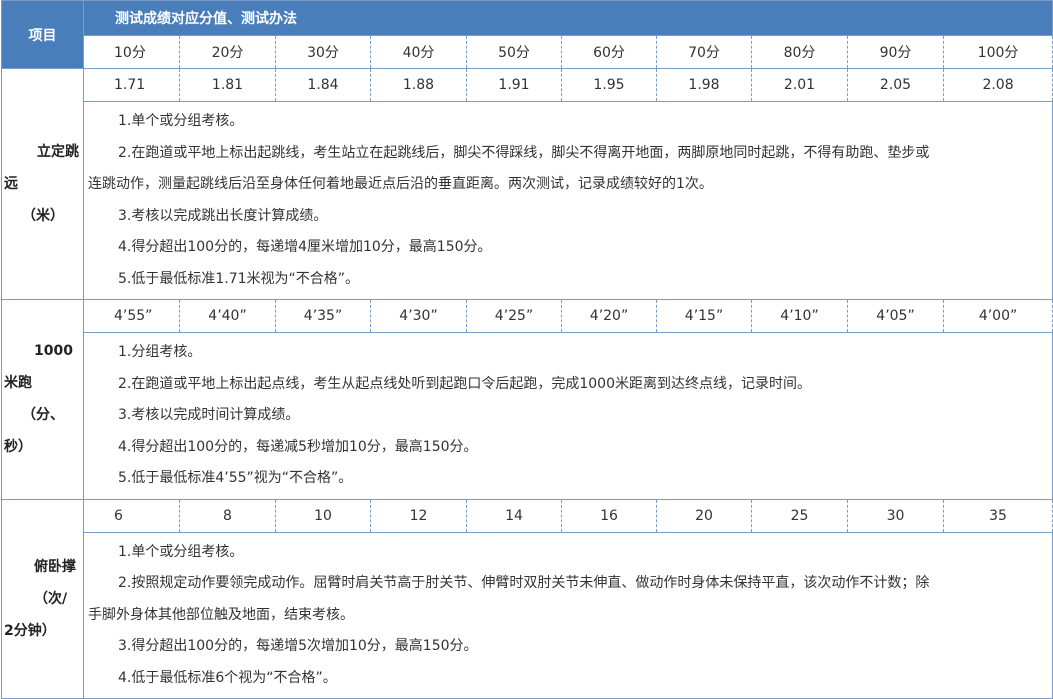 Image resolution: width=1053 pixels, height=699 pixels. I want to click on label-line: 2分钟）, so click(30, 630).